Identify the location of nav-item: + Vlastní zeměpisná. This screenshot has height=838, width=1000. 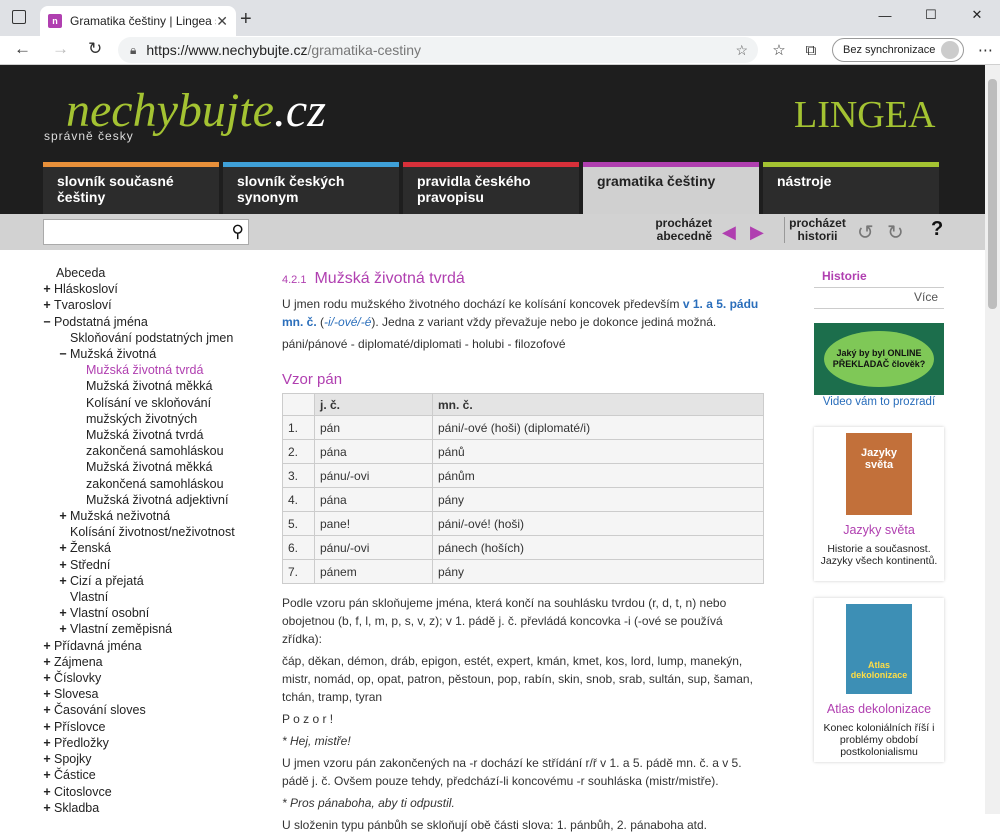
(155, 629).